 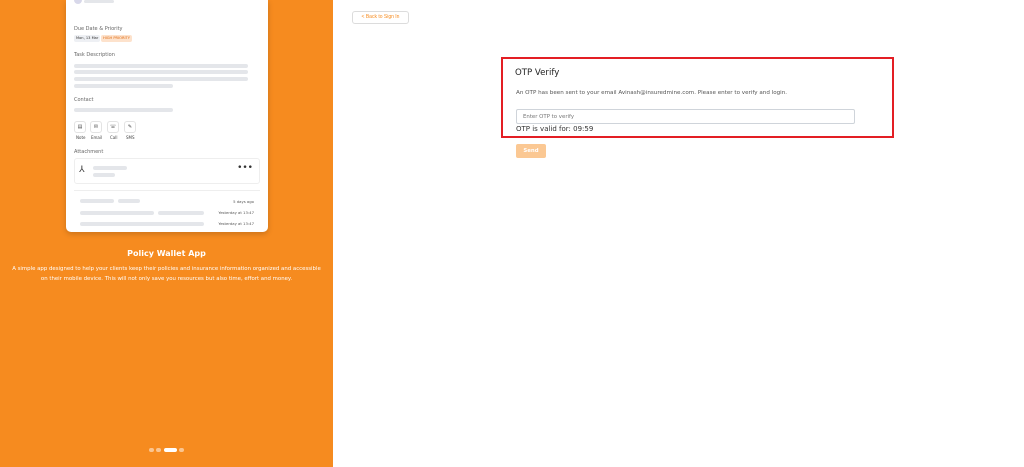 What do you see at coordinates (87, 38) in the screenshot?
I see `due-date-chip: Mon, 13 Mar` at bounding box center [87, 38].